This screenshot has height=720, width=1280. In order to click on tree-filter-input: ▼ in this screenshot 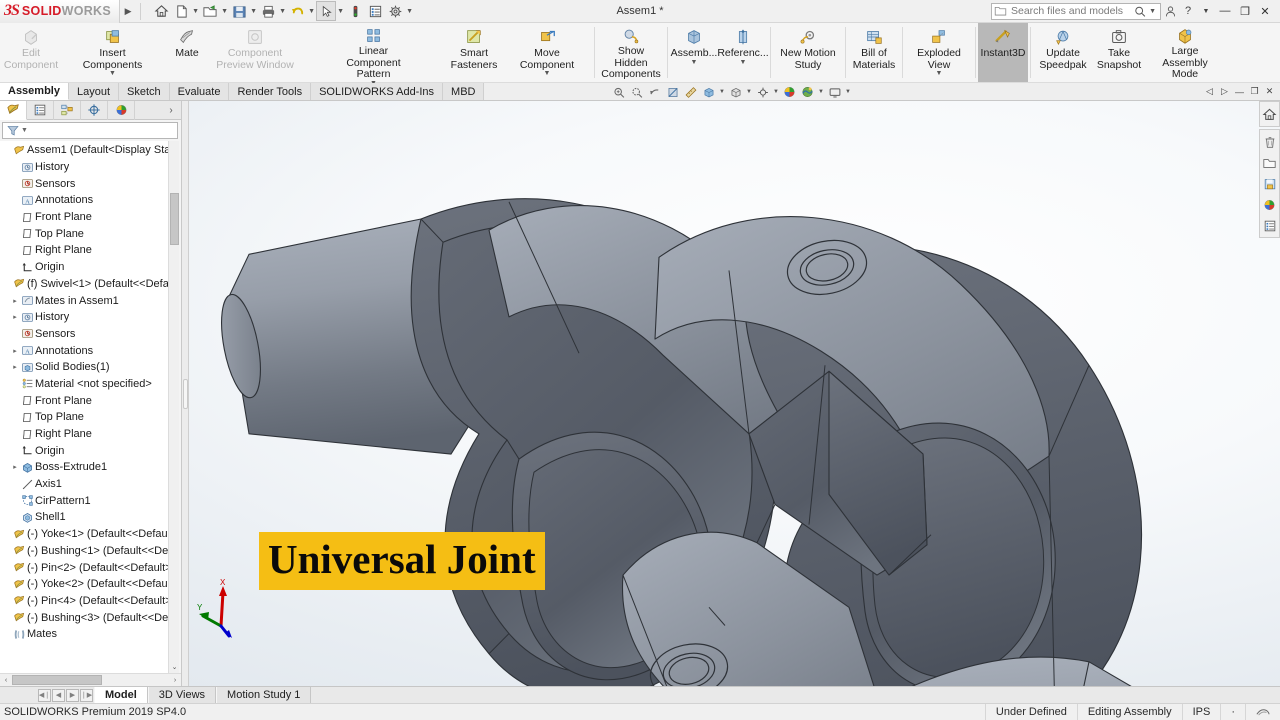, I will do `click(90, 130)`.